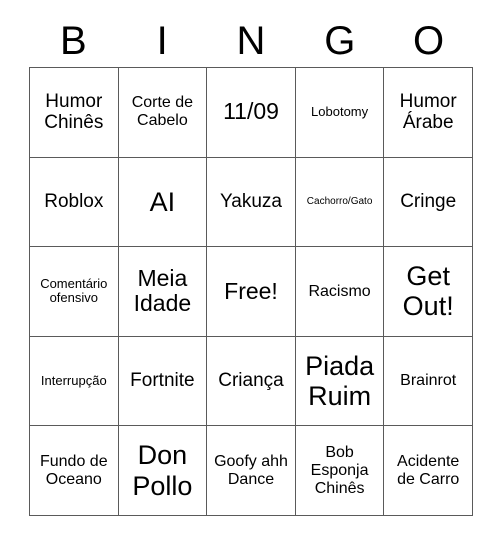 The image size is (500, 544). I want to click on bingo-cell: Fortnite, so click(163, 381).